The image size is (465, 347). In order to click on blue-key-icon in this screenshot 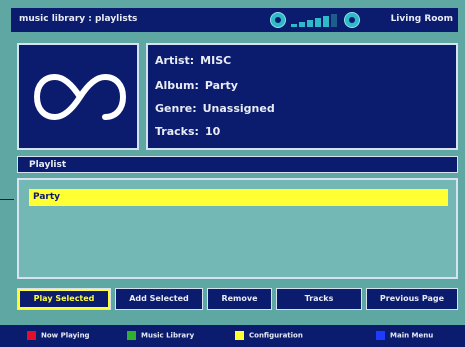, I will do `click(380, 335)`.